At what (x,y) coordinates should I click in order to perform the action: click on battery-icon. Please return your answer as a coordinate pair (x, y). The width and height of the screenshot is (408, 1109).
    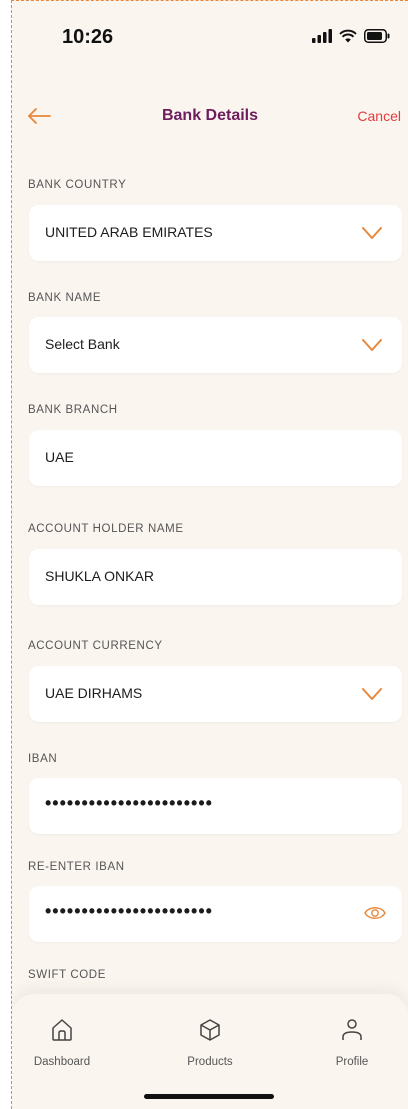
    Looking at the image, I should click on (377, 36).